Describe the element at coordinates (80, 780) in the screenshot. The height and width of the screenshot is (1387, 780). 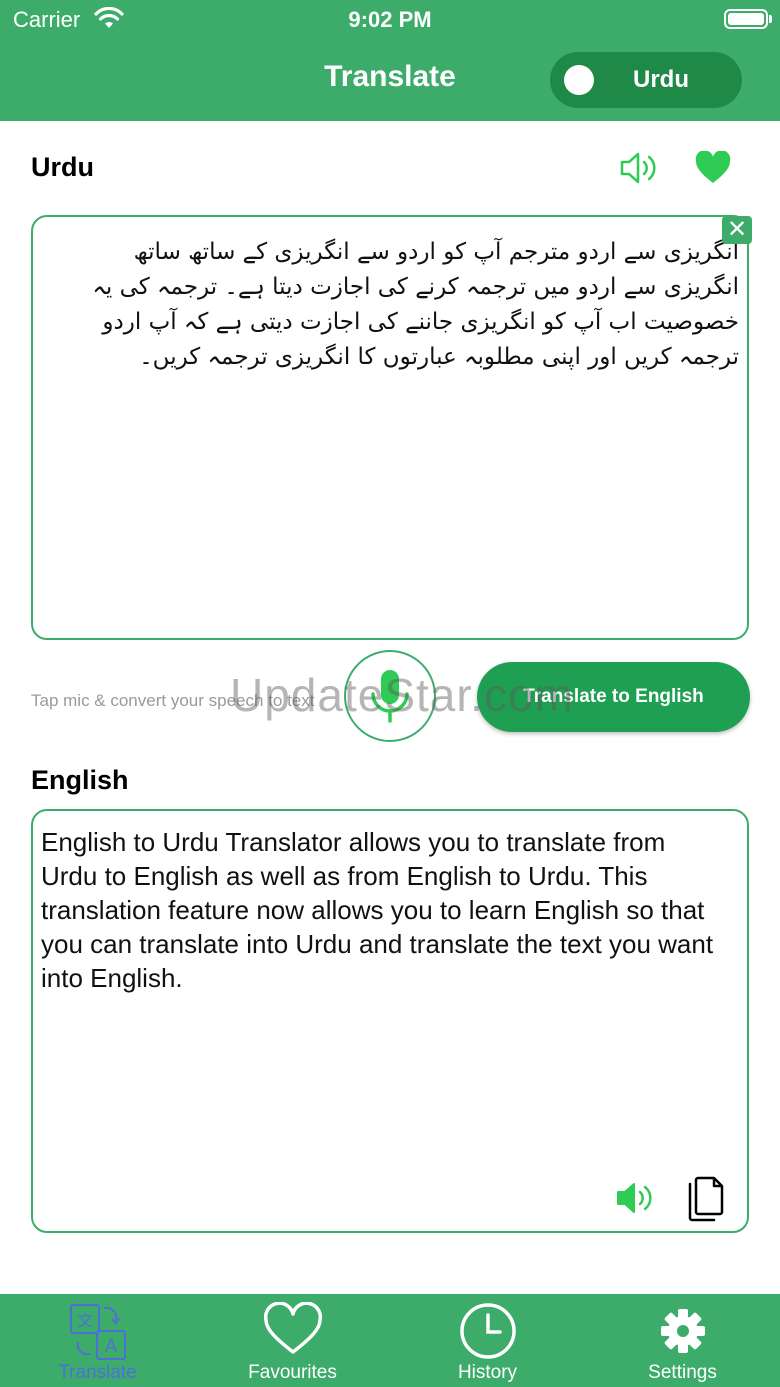
I see `target-language-label: English` at that location.